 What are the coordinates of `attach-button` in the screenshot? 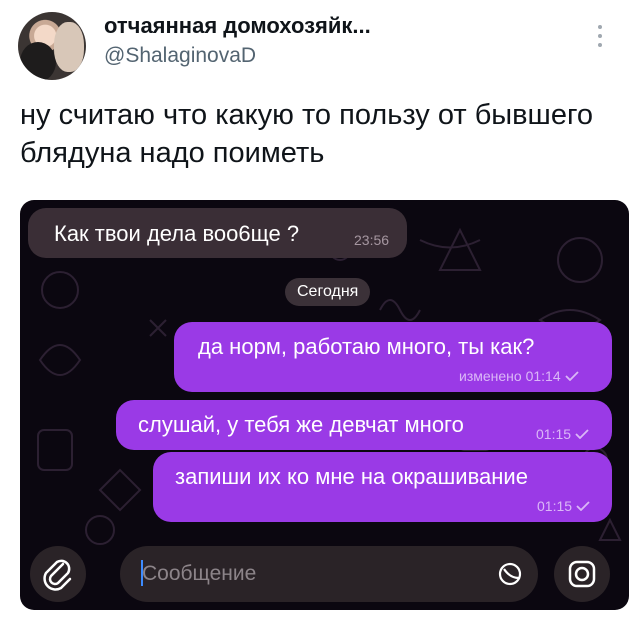 It's located at (58, 574).